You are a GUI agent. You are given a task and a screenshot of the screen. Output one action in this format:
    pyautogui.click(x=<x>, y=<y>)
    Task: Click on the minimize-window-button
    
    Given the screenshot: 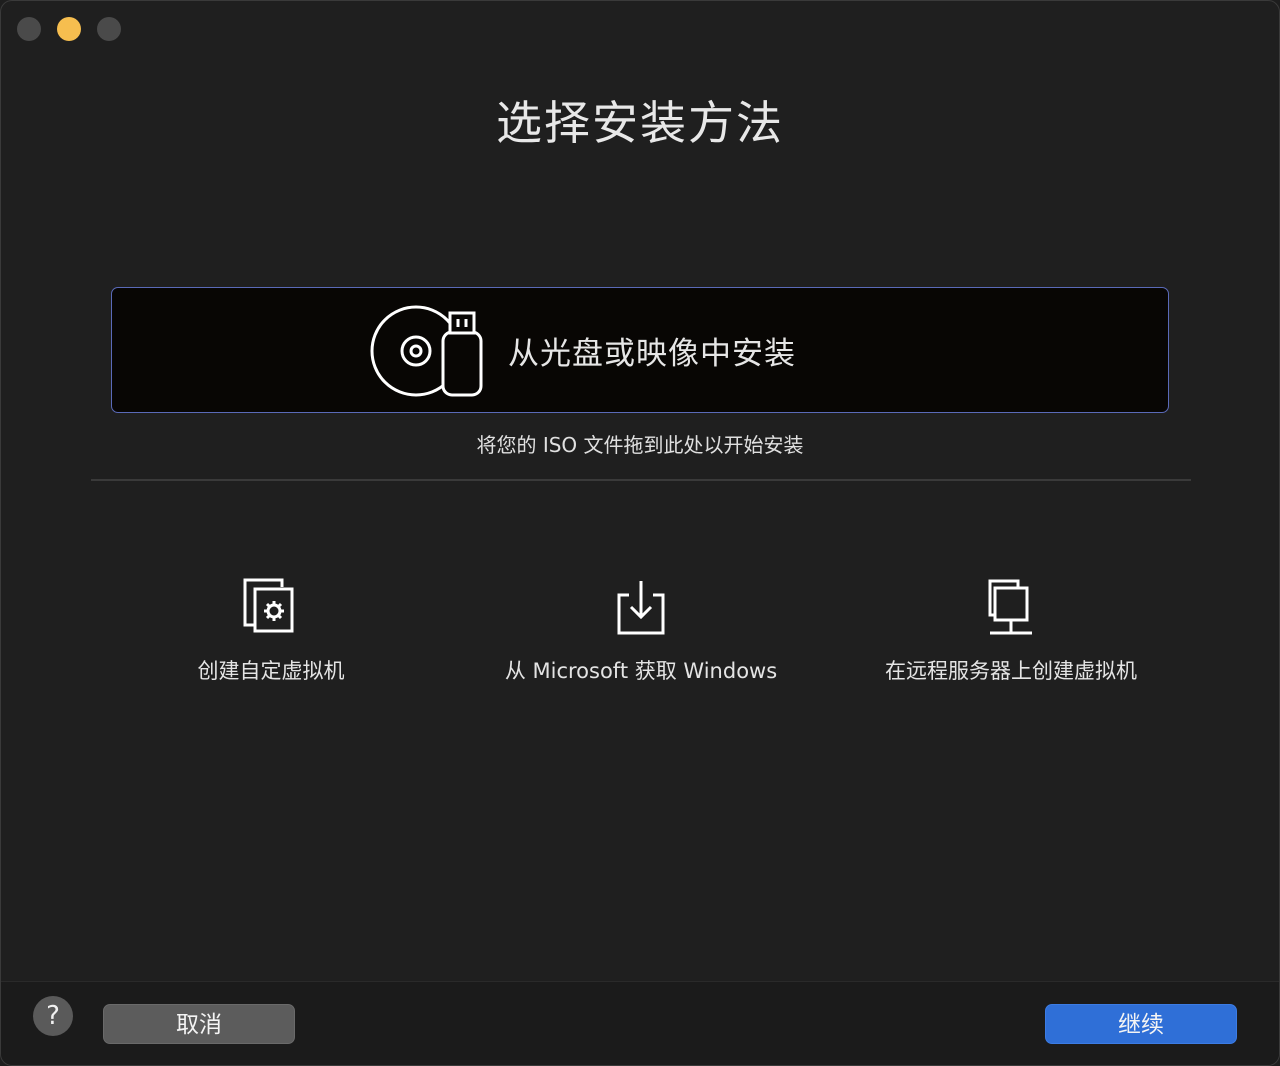 What is the action you would take?
    pyautogui.click(x=69, y=29)
    